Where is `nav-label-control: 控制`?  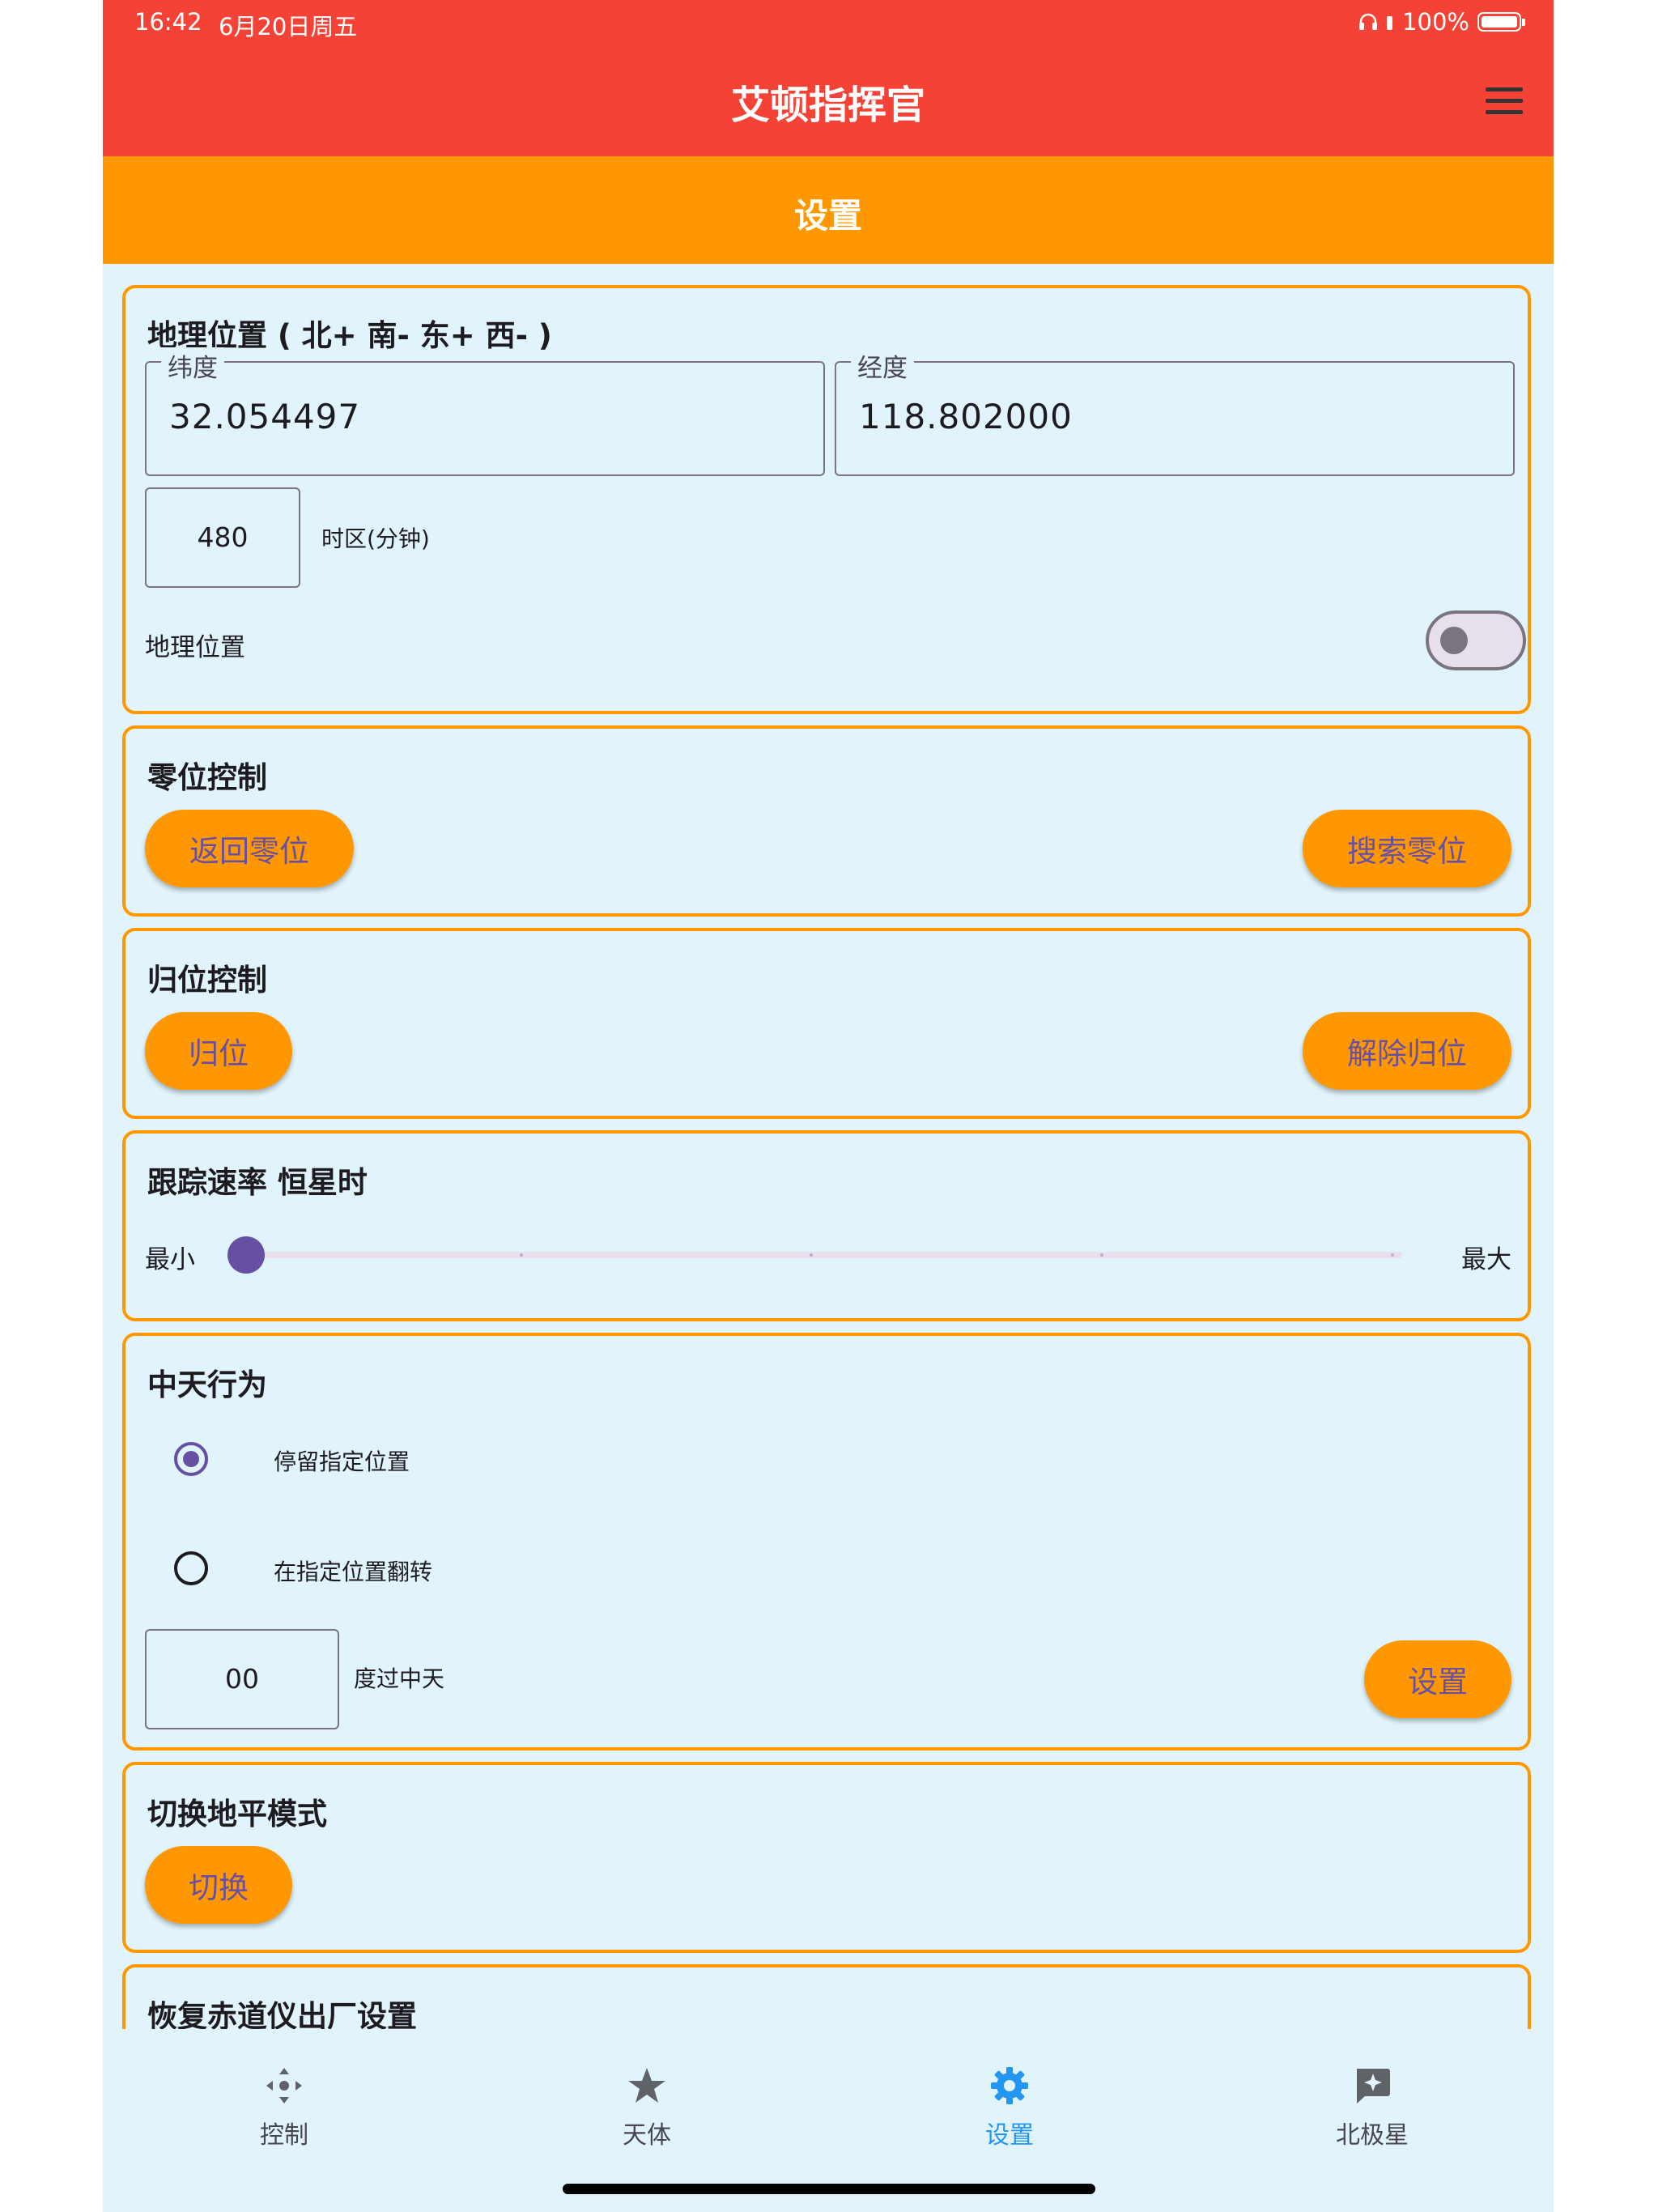 nav-label-control: 控制 is located at coordinates (284, 2135).